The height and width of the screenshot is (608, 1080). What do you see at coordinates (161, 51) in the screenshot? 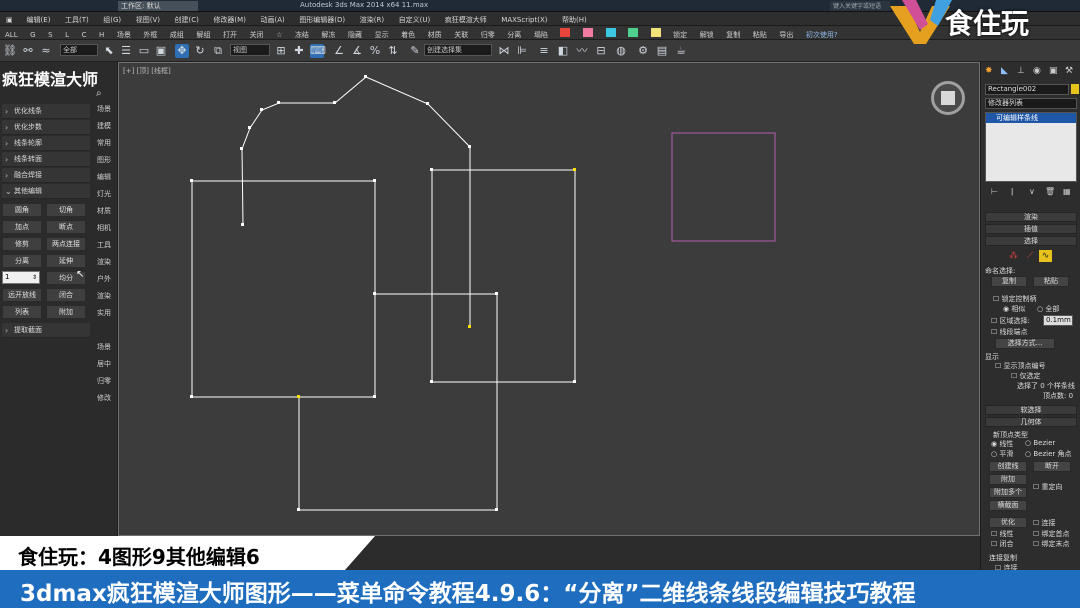
I see `window-crossing-icon: ▣` at bounding box center [161, 51].